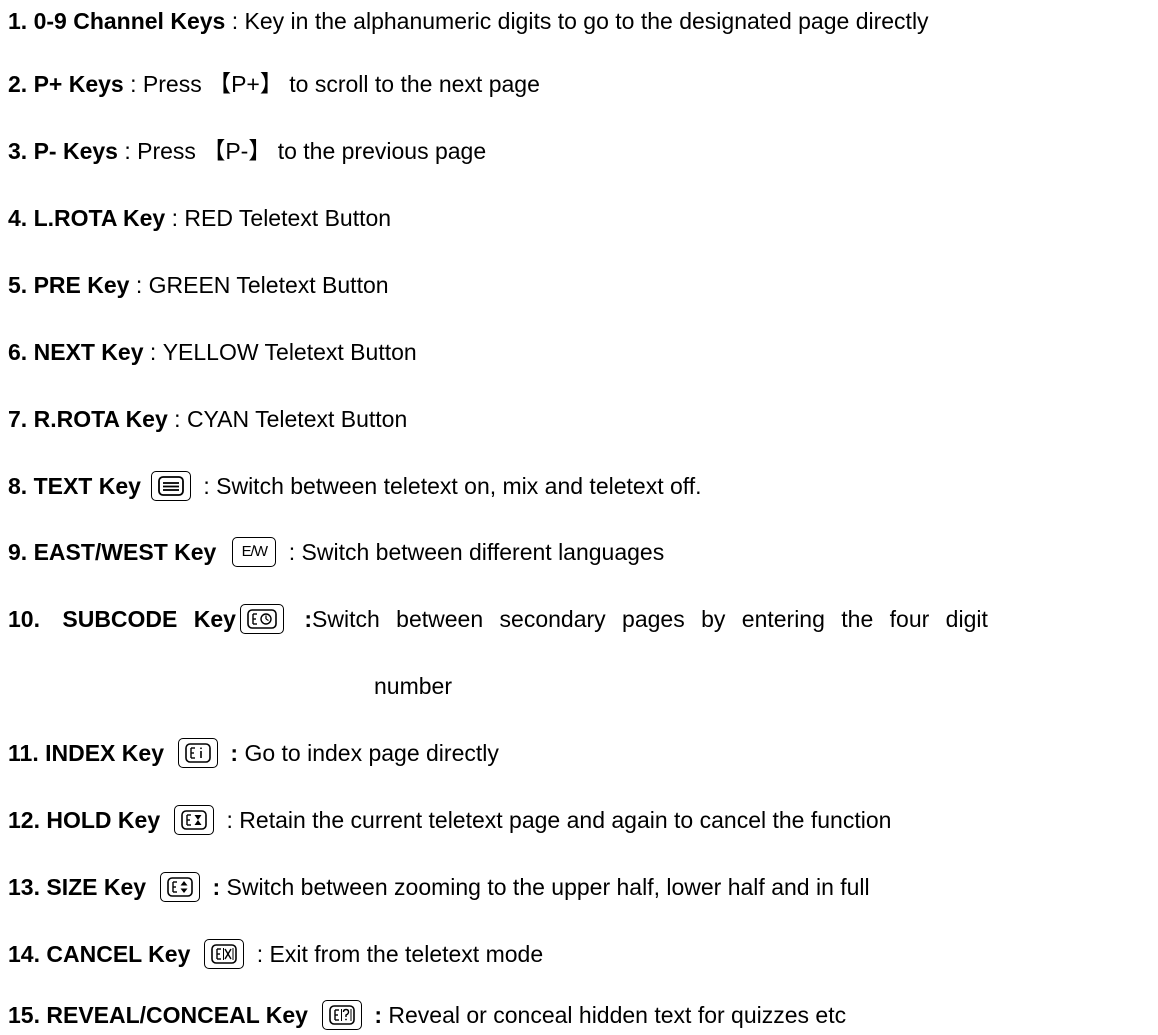 This screenshot has height=1035, width=1158. Describe the element at coordinates (18, 285) in the screenshot. I see `item-number: 5.` at that location.